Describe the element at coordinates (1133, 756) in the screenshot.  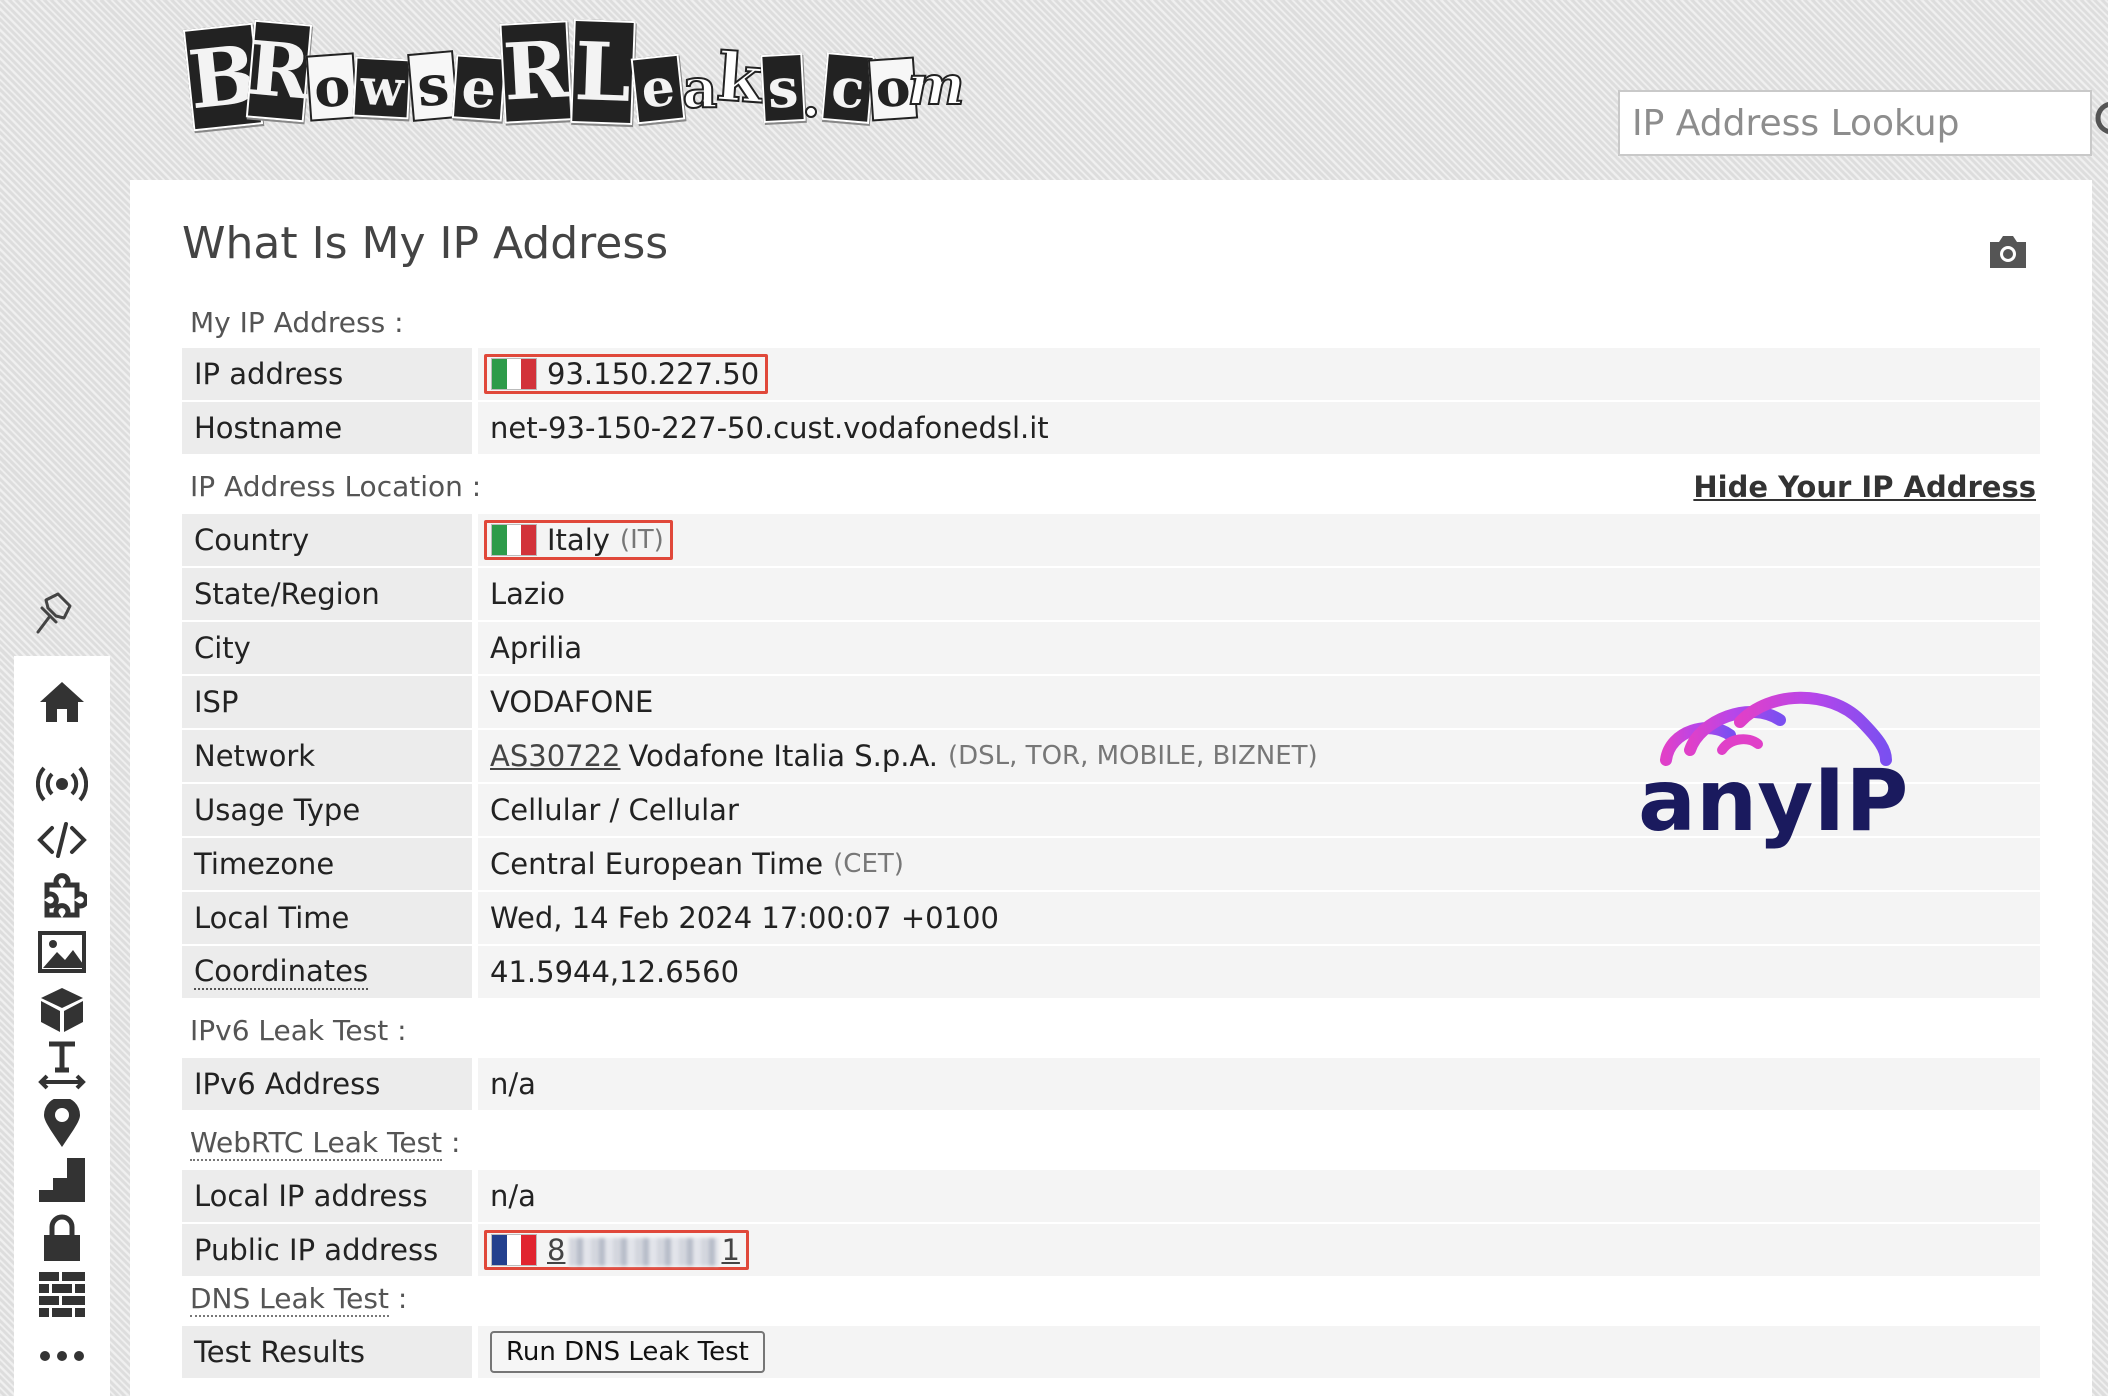
I see `network-tags: (DSL, TOR, MOBILE, BIZNET)` at that location.